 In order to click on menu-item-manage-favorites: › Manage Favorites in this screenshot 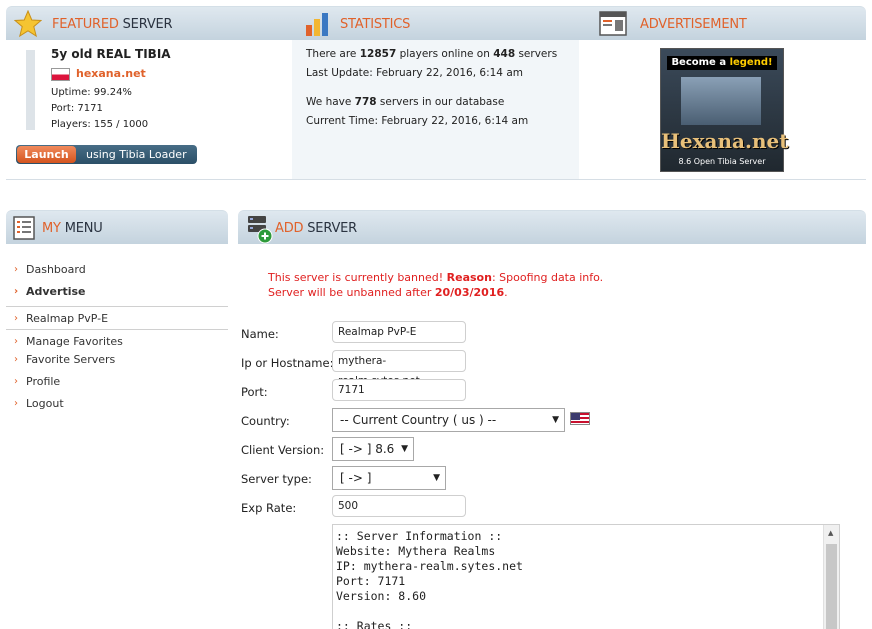, I will do `click(117, 340)`.